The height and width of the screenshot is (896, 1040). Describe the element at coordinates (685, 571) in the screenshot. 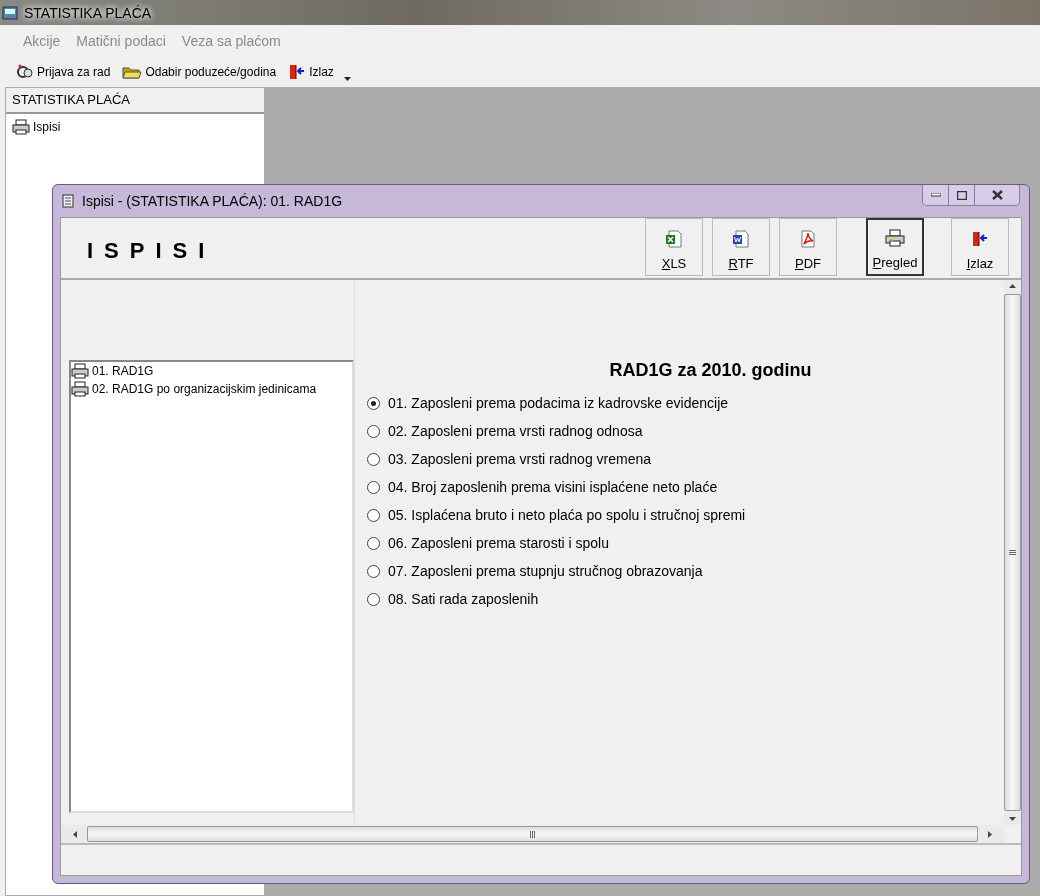

I see `radio-option: 07. Zaposleni prema stupnju stručnog obrazovanja` at that location.